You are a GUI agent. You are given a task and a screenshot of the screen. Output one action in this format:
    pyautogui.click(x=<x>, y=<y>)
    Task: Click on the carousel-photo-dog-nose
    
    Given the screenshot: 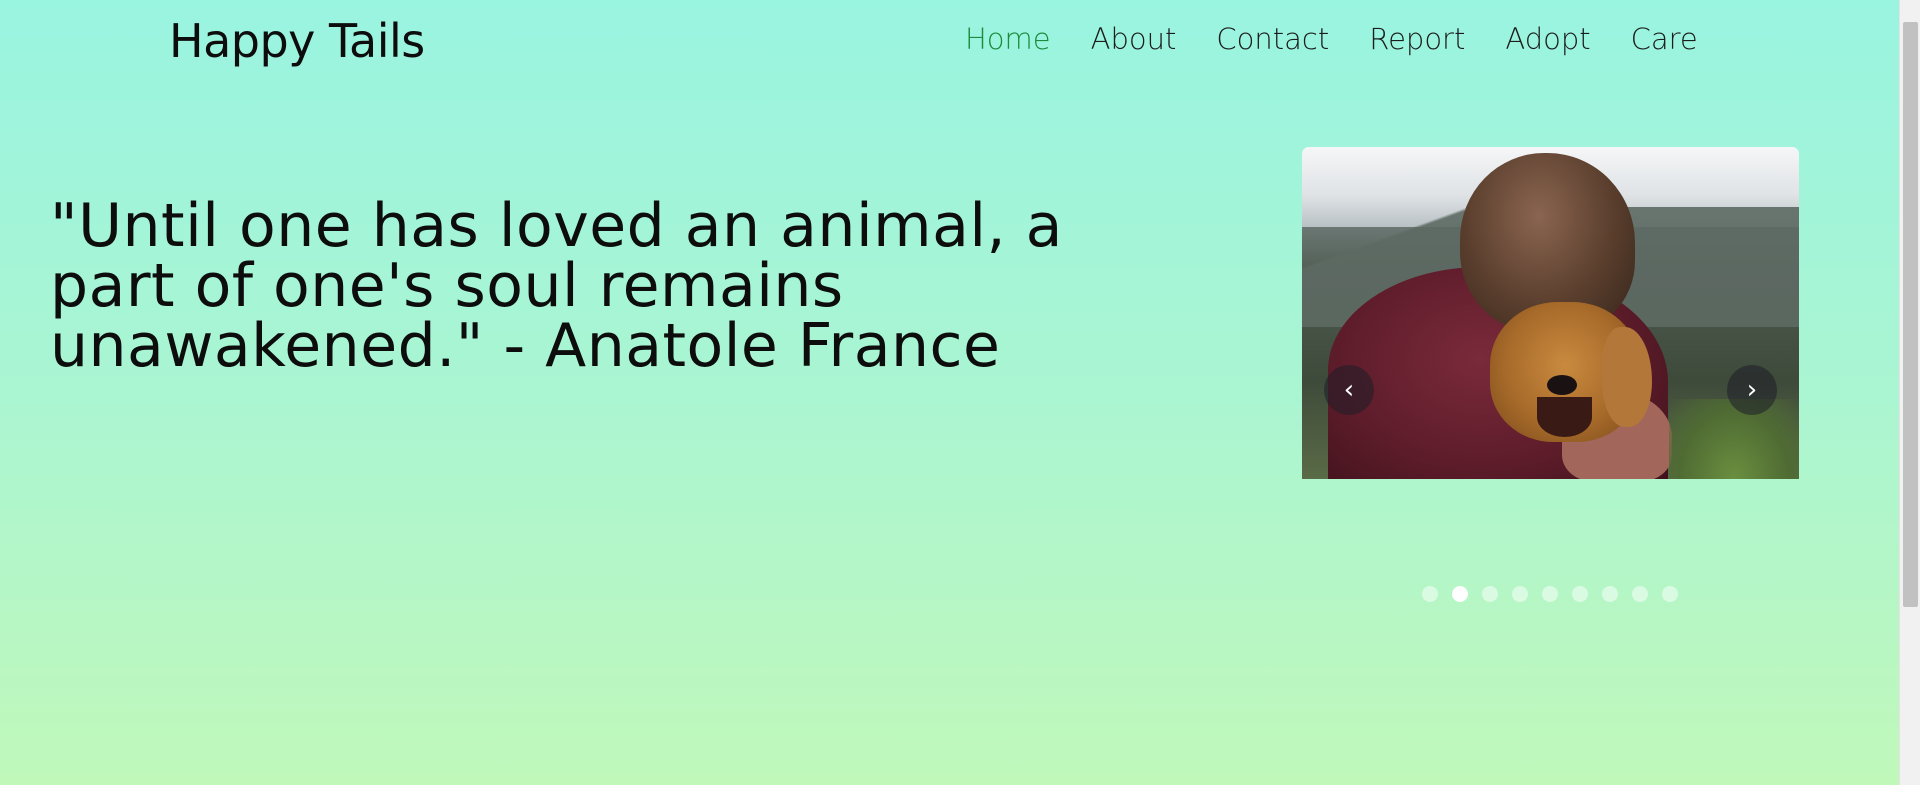 What is the action you would take?
    pyautogui.click(x=1562, y=385)
    